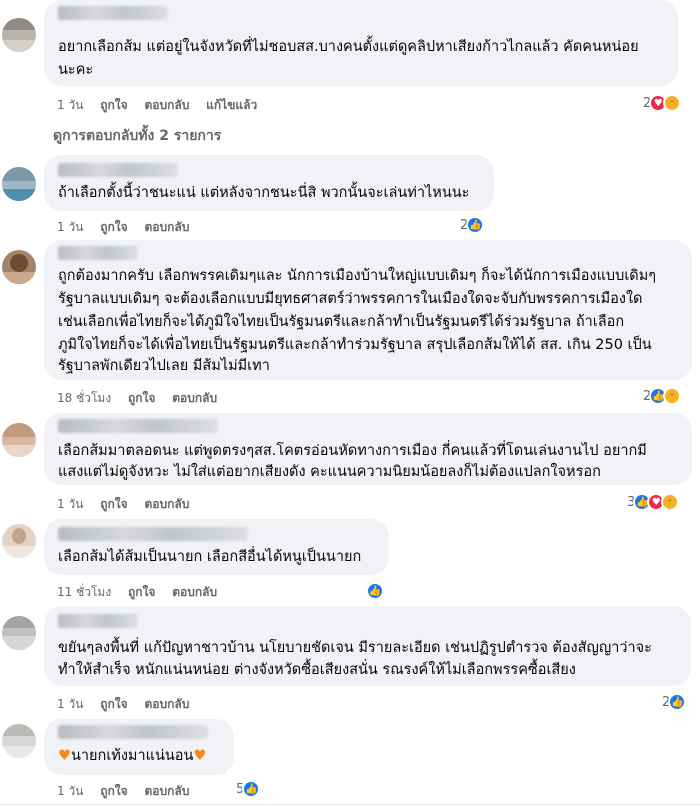 This screenshot has height=807, width=700. I want to click on comment-actions: 11 ชั่วโมง ถูกใจ ตอบกลับ, so click(143, 592).